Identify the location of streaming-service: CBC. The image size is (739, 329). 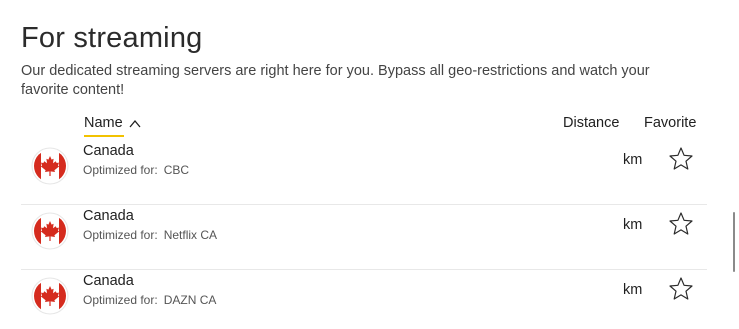
(176, 170).